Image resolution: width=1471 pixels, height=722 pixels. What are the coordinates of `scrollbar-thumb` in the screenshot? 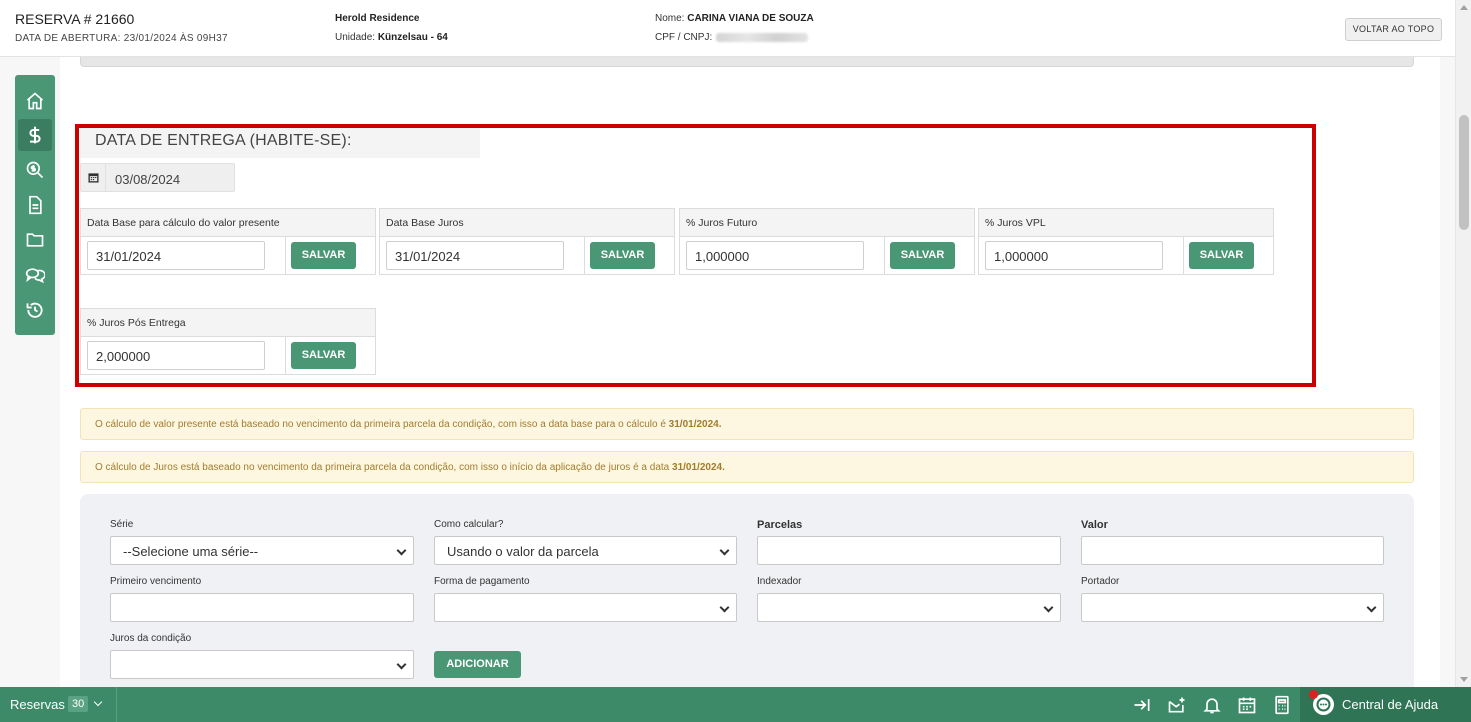 It's located at (1464, 172).